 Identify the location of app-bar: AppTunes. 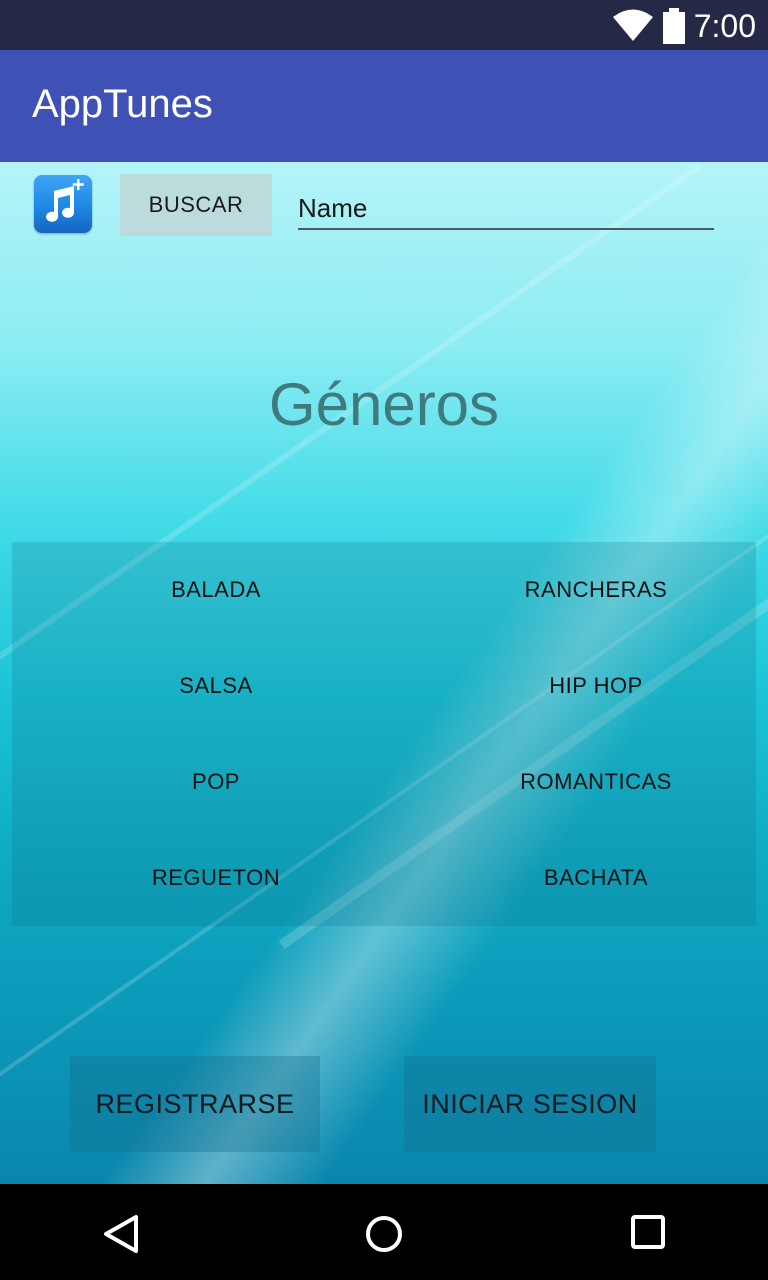
(384, 106).